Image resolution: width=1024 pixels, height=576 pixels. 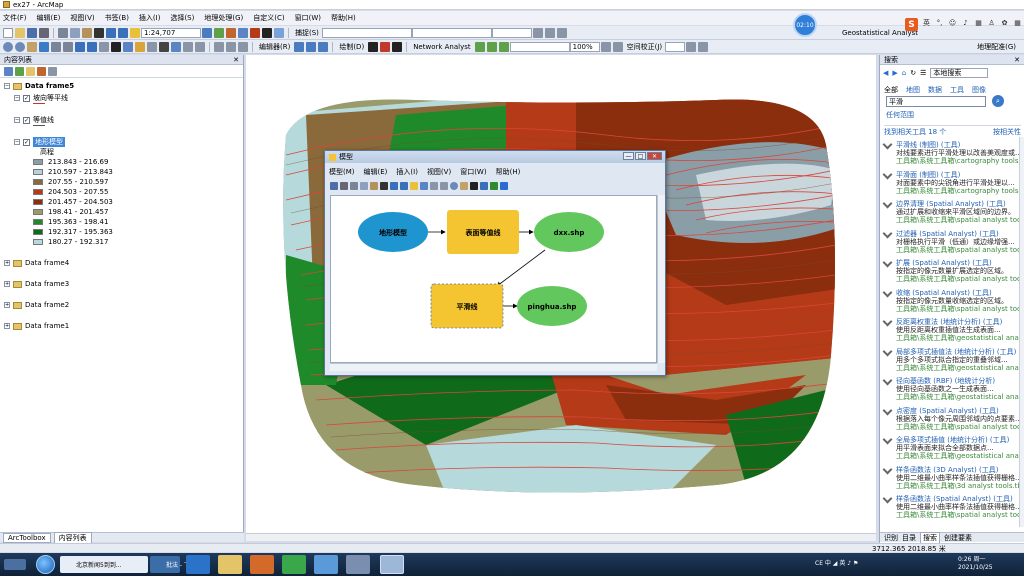 I want to click on search-window-icon, so click(x=243, y=32).